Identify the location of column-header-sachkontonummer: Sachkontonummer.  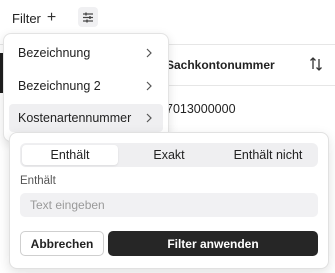
(220, 65).